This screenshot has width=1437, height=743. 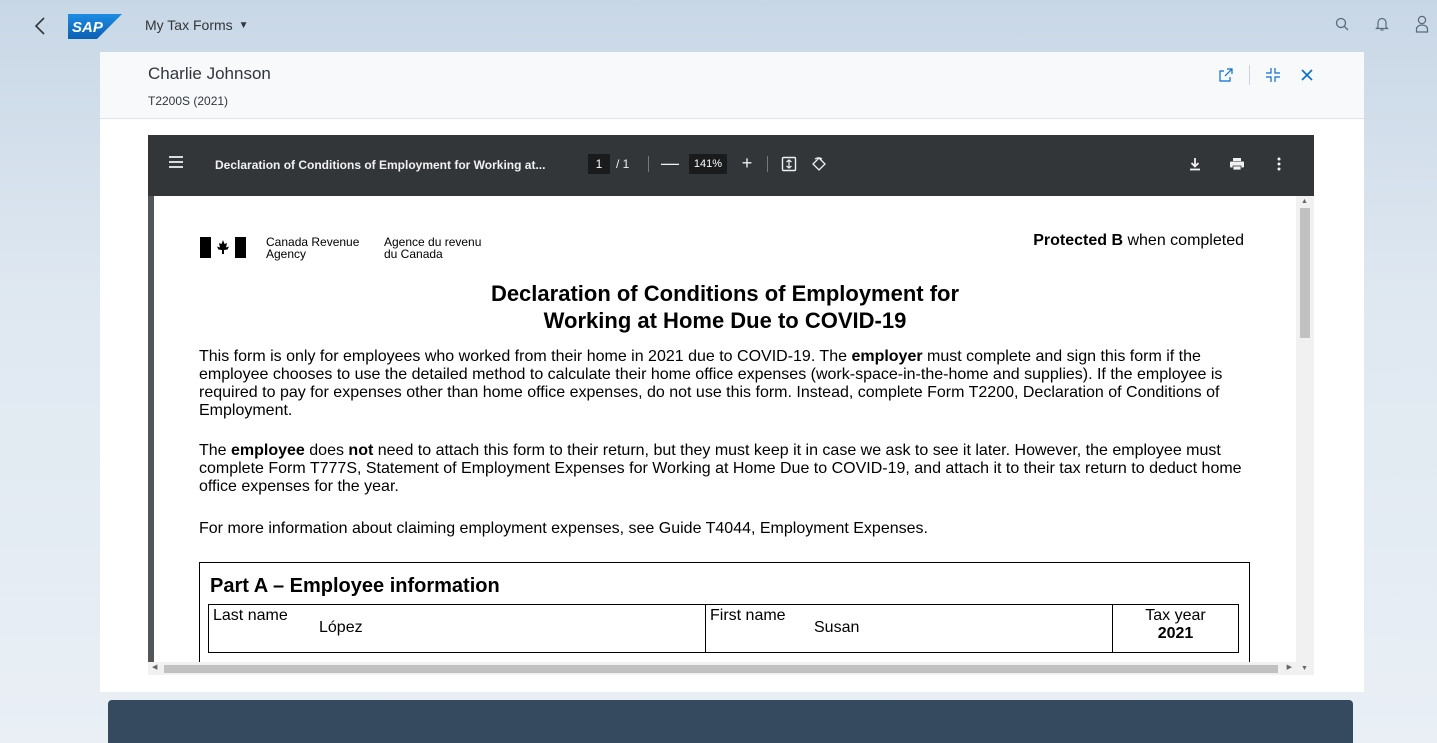 What do you see at coordinates (1175, 615) in the screenshot?
I see `tax-year-label: Tax year` at bounding box center [1175, 615].